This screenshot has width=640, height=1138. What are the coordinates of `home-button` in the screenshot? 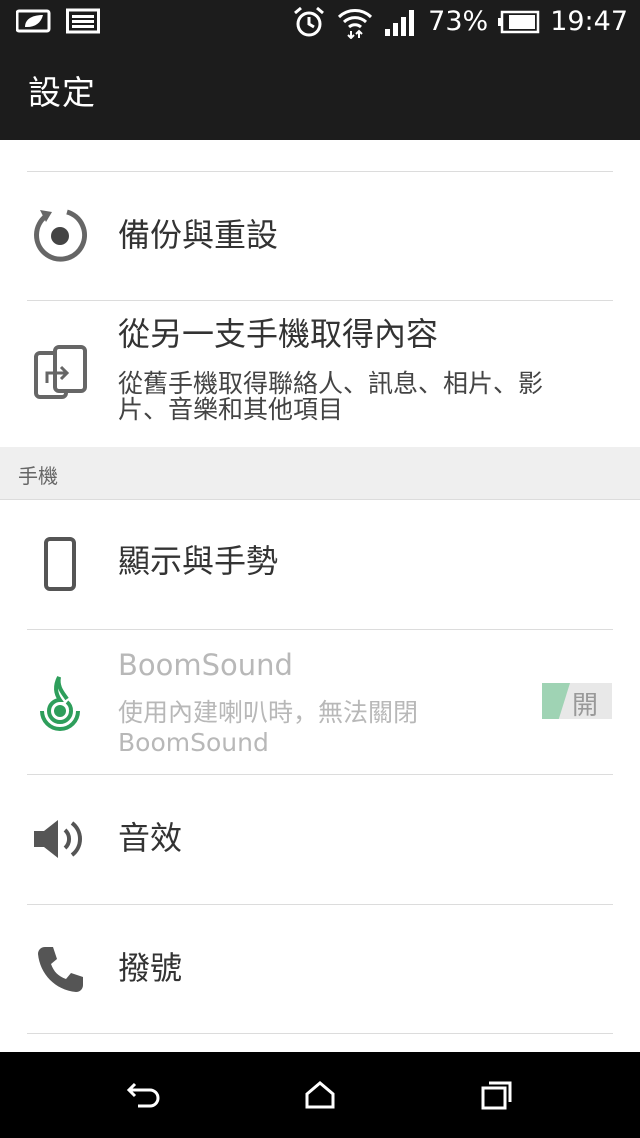 It's located at (320, 1095).